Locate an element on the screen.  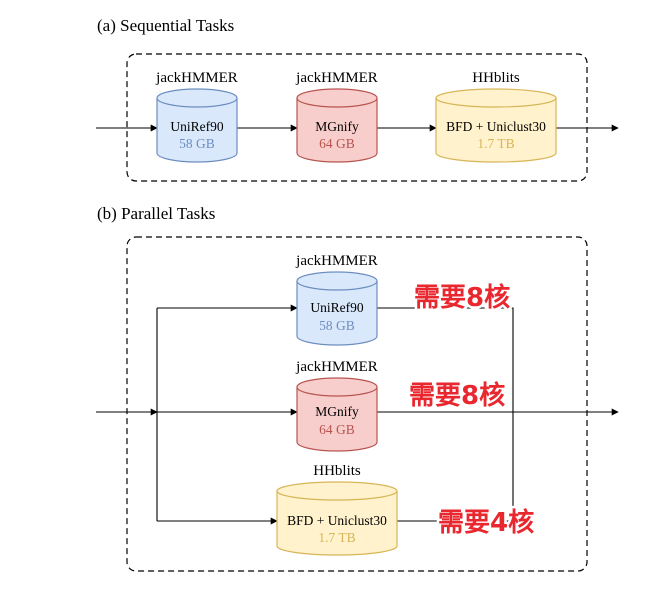
par-merge-vertical-line is located at coordinates (445, 414).